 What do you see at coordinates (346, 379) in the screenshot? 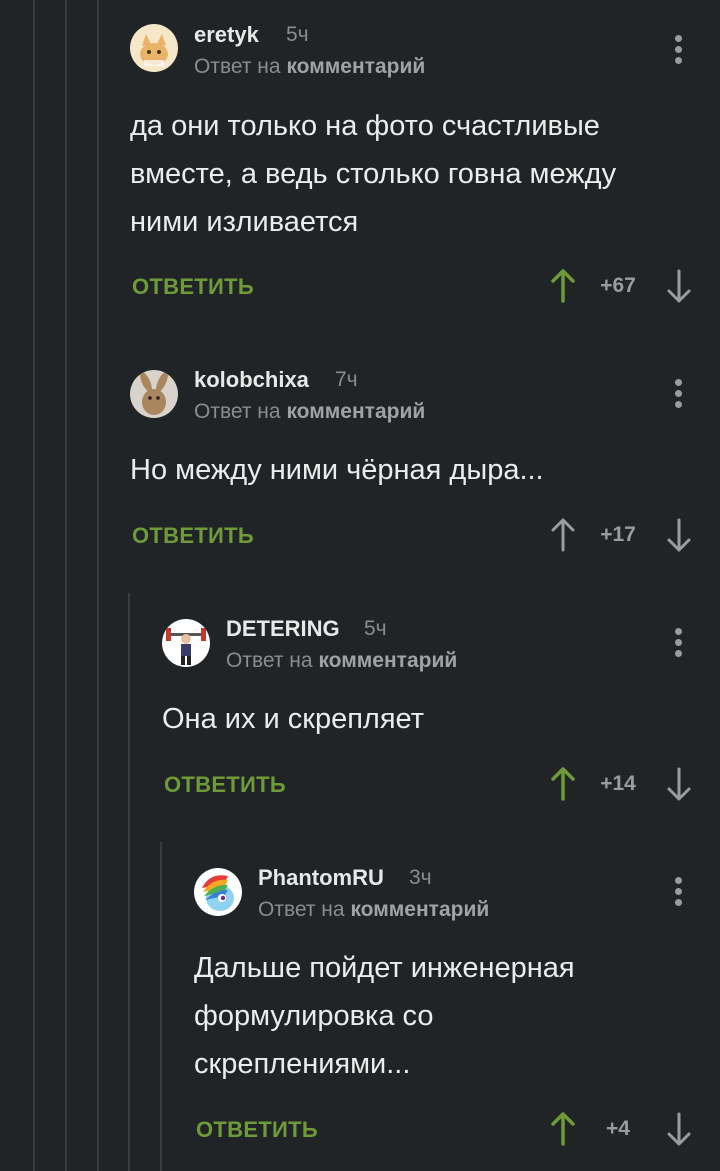
I see `timestamp: 7ч` at bounding box center [346, 379].